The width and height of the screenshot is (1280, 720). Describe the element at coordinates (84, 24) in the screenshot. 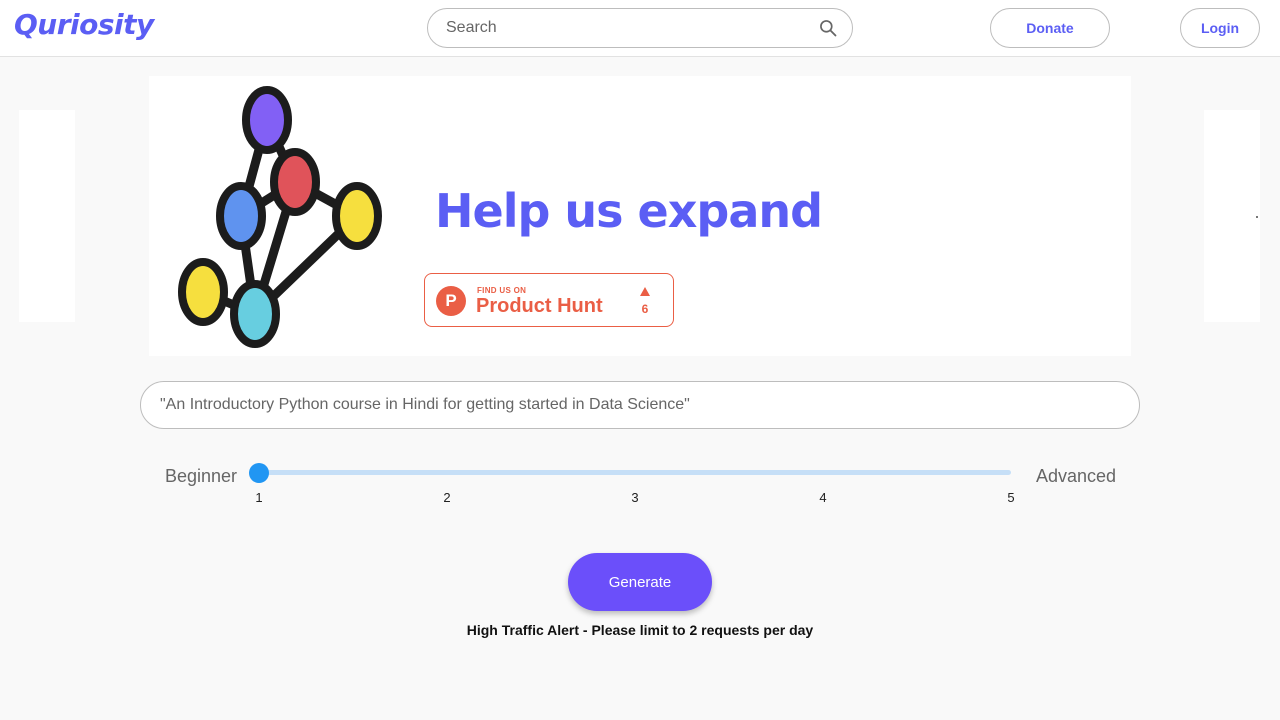

I see `app-logo: Quriosity` at that location.